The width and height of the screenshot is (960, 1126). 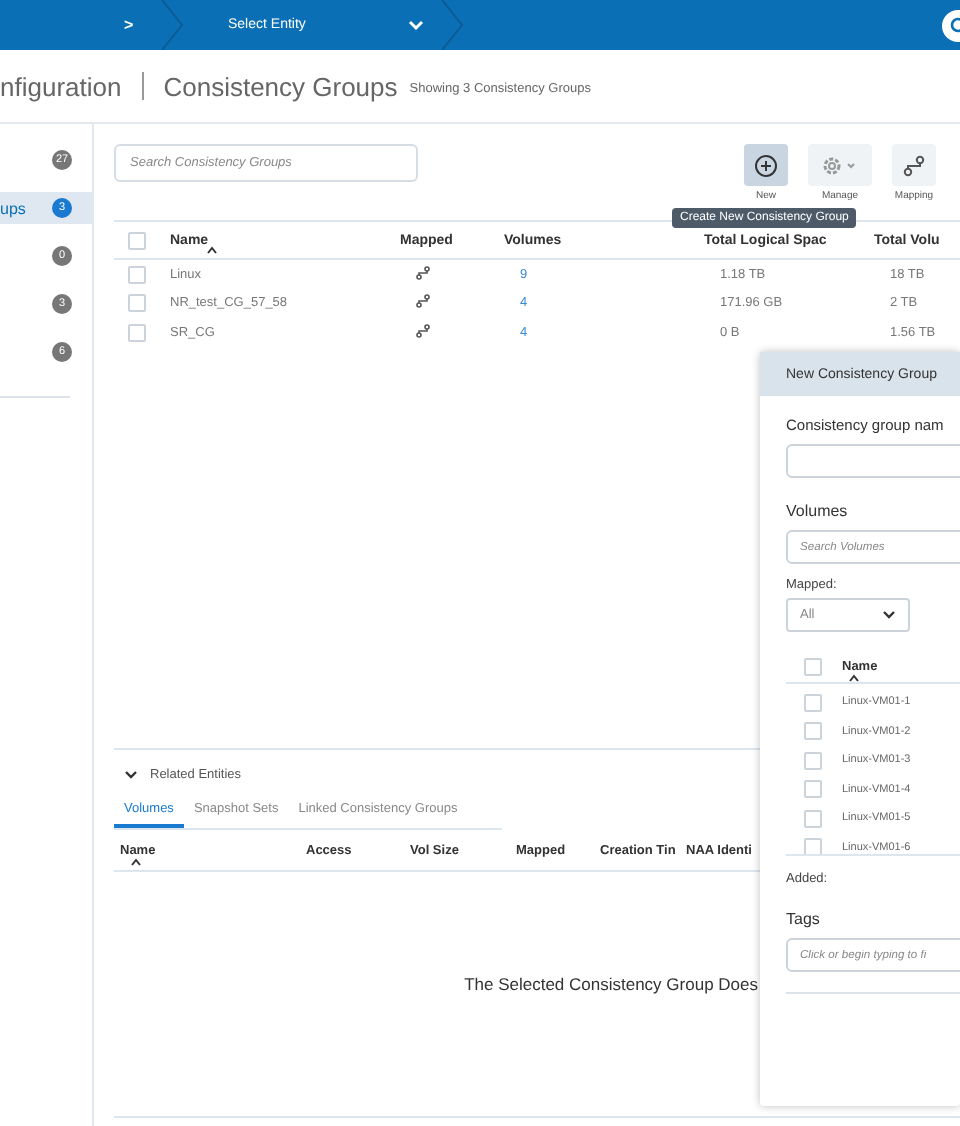 I want to click on connection-icon, so click(x=914, y=165).